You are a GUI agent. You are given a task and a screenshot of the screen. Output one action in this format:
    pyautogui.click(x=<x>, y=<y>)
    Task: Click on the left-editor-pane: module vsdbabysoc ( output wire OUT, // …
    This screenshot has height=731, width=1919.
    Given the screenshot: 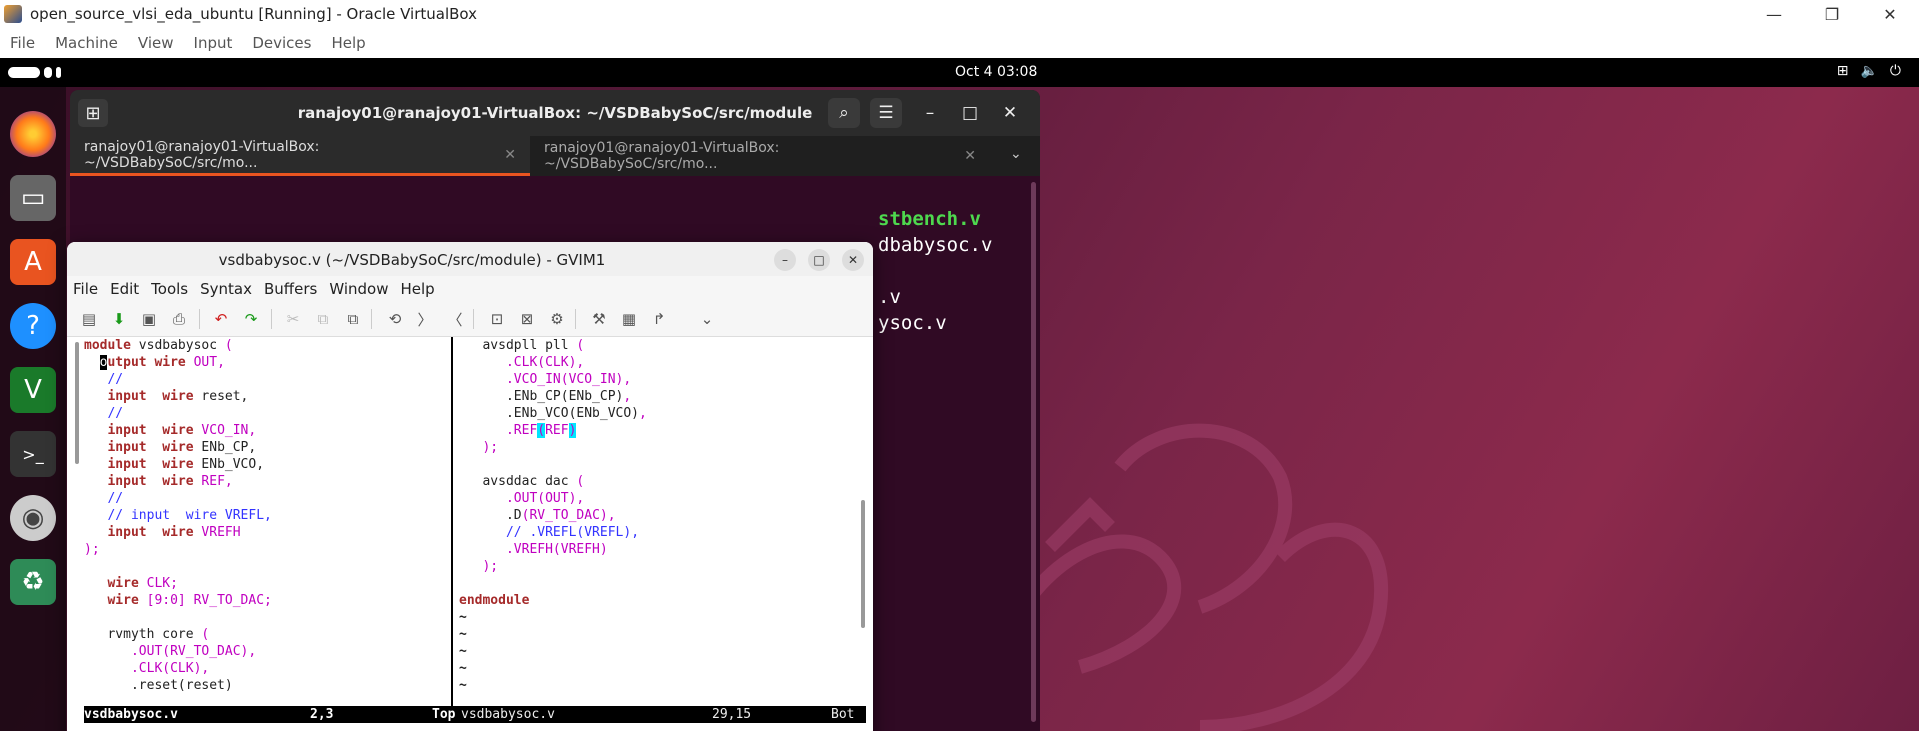 What is the action you would take?
    pyautogui.click(x=267, y=521)
    